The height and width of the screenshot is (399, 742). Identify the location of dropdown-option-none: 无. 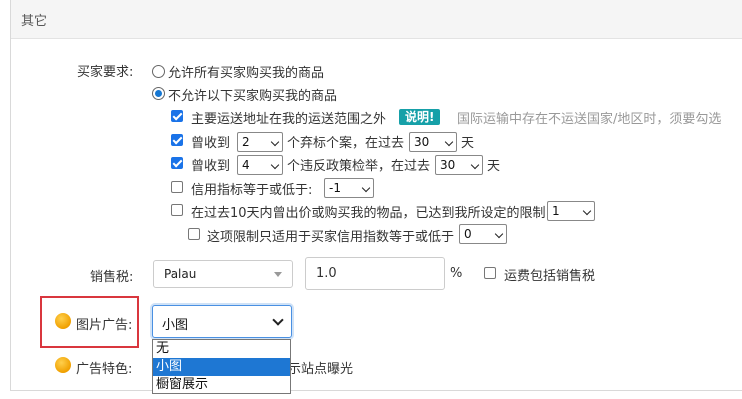
(221, 349).